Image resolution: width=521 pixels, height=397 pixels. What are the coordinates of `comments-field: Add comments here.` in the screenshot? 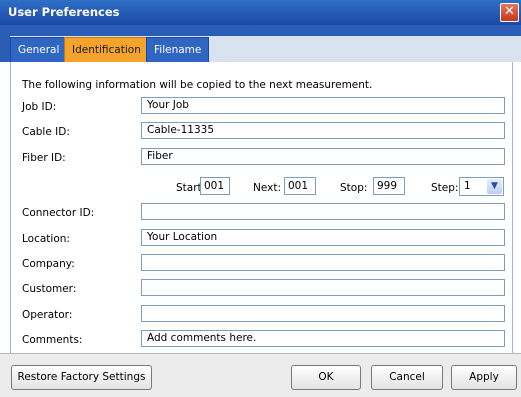 It's located at (323, 338).